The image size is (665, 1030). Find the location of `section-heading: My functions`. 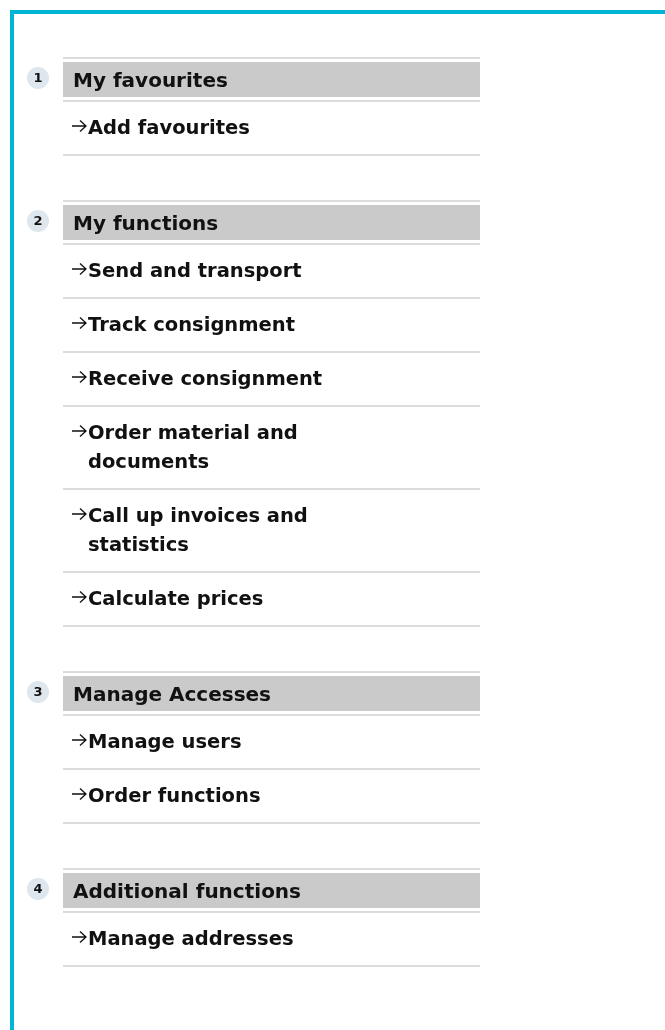

section-heading: My functions is located at coordinates (271, 224).